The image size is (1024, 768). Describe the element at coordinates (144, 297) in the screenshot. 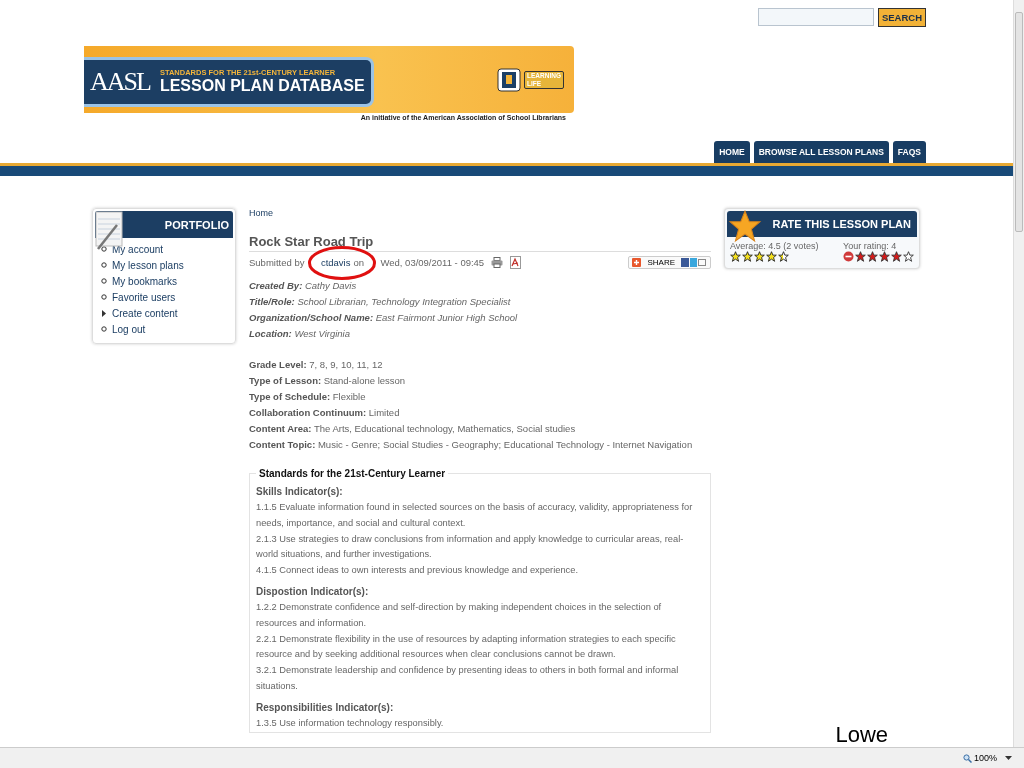

I see `portfolio-link: Favorite users` at that location.